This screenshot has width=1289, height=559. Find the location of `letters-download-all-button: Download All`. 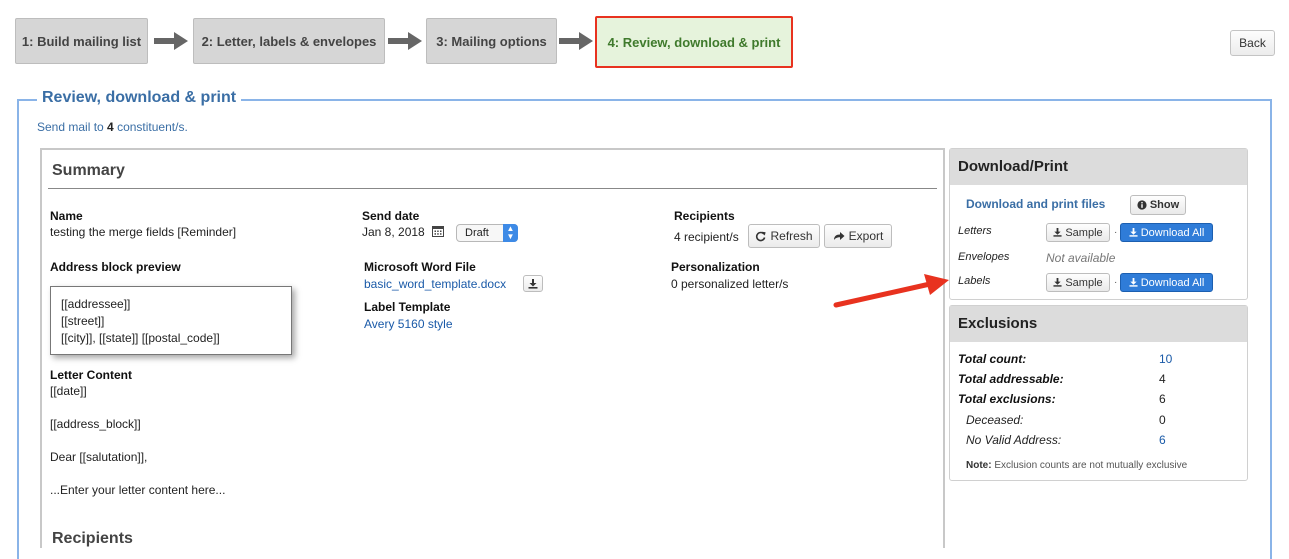

letters-download-all-button: Download All is located at coordinates (1166, 232).